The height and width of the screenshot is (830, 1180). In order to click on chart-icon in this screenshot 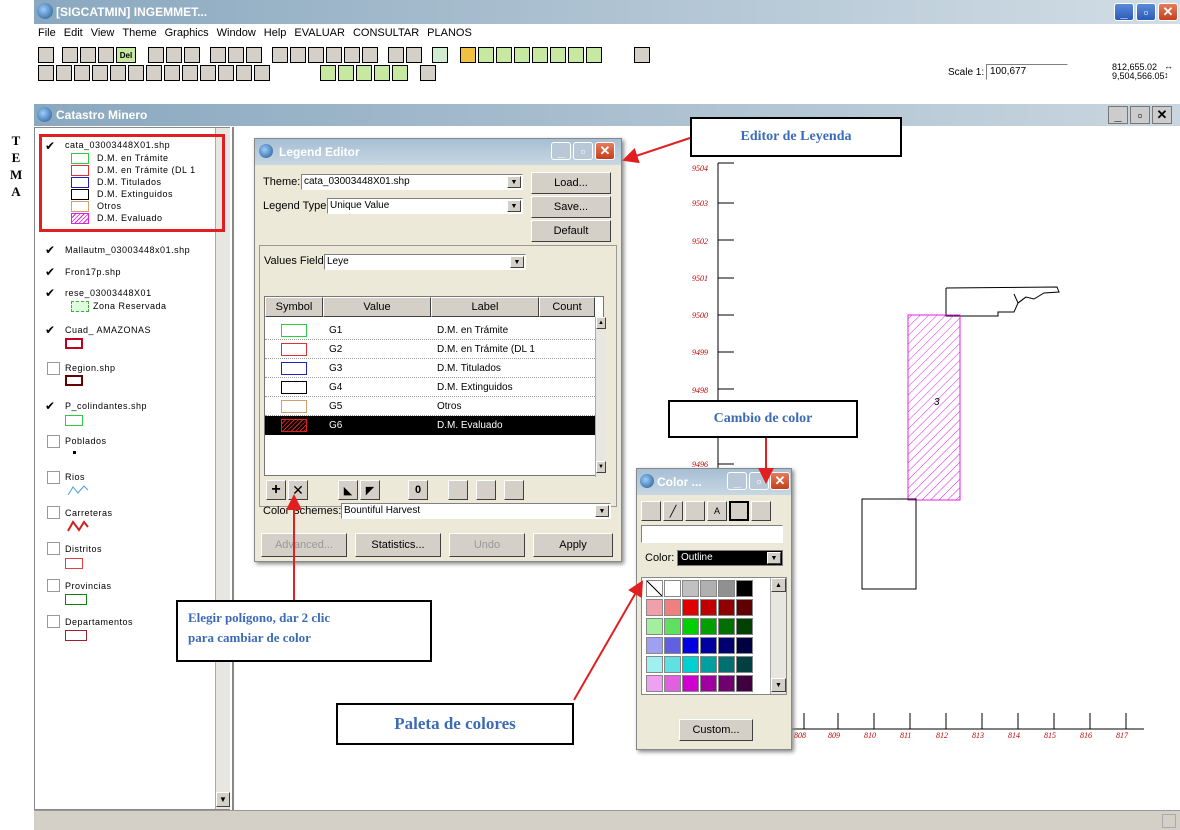, I will do `click(594, 55)`.